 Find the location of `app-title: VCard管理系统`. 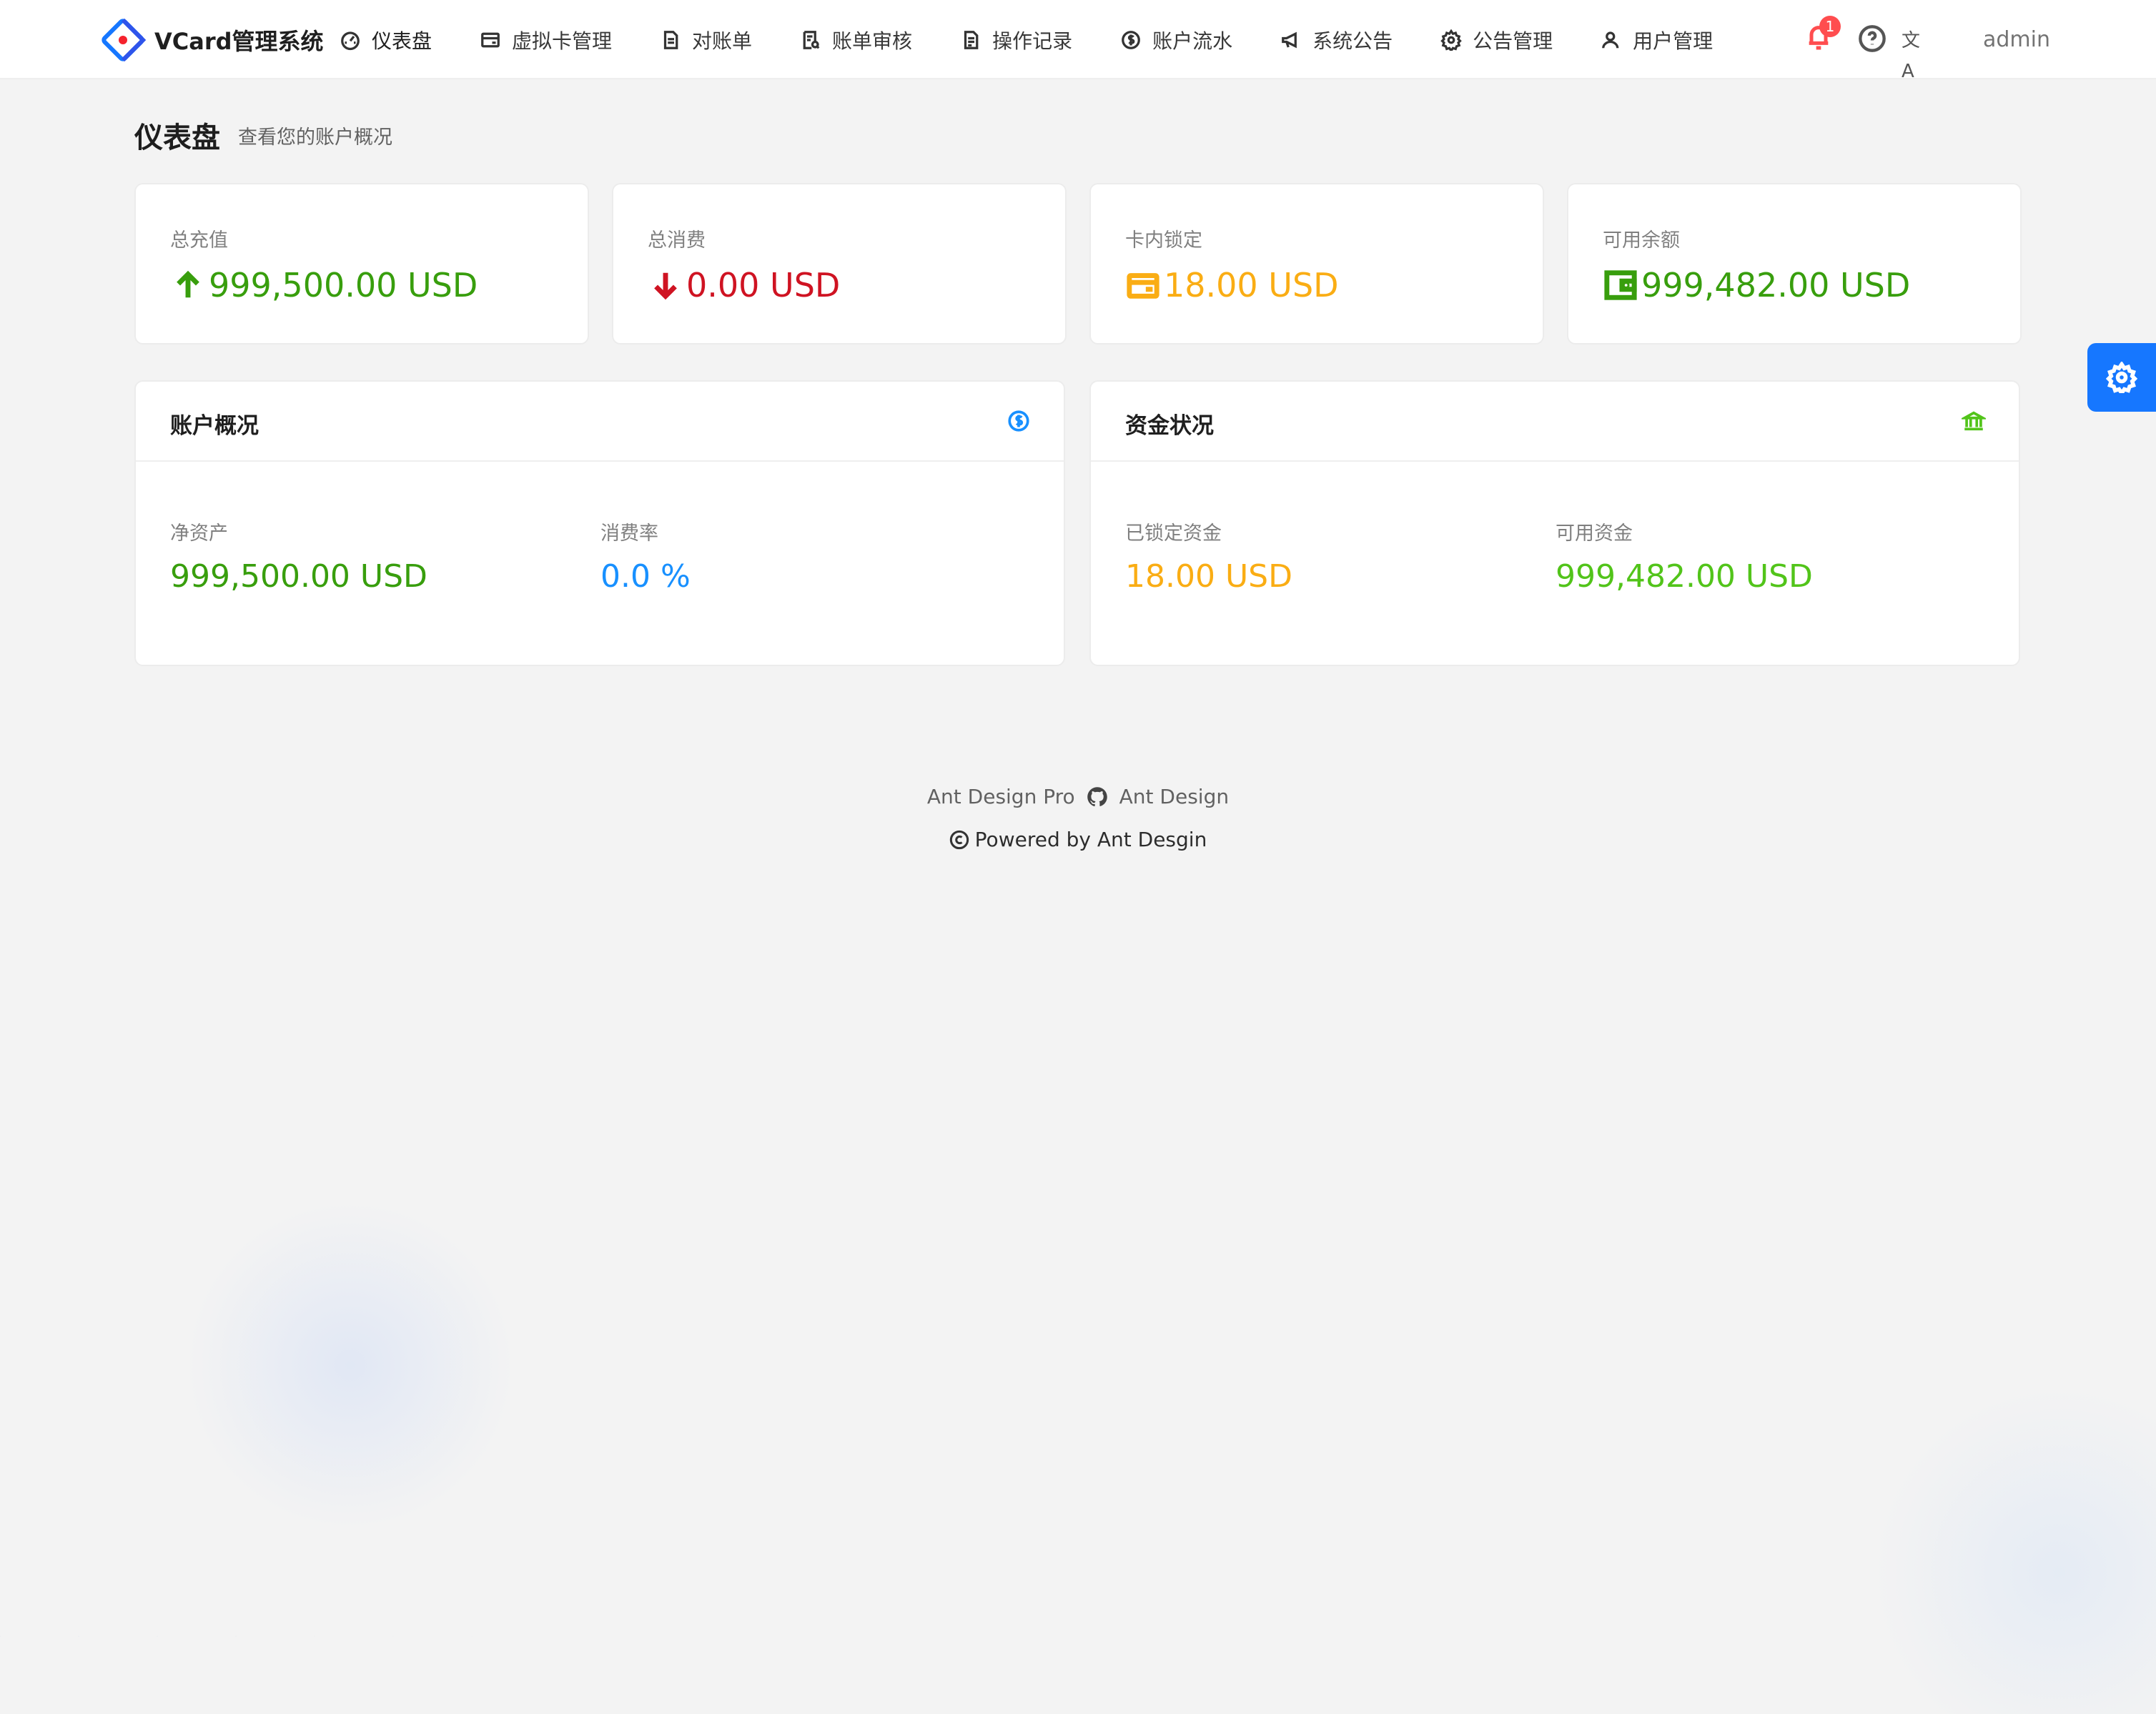

app-title: VCard管理系统 is located at coordinates (239, 41).